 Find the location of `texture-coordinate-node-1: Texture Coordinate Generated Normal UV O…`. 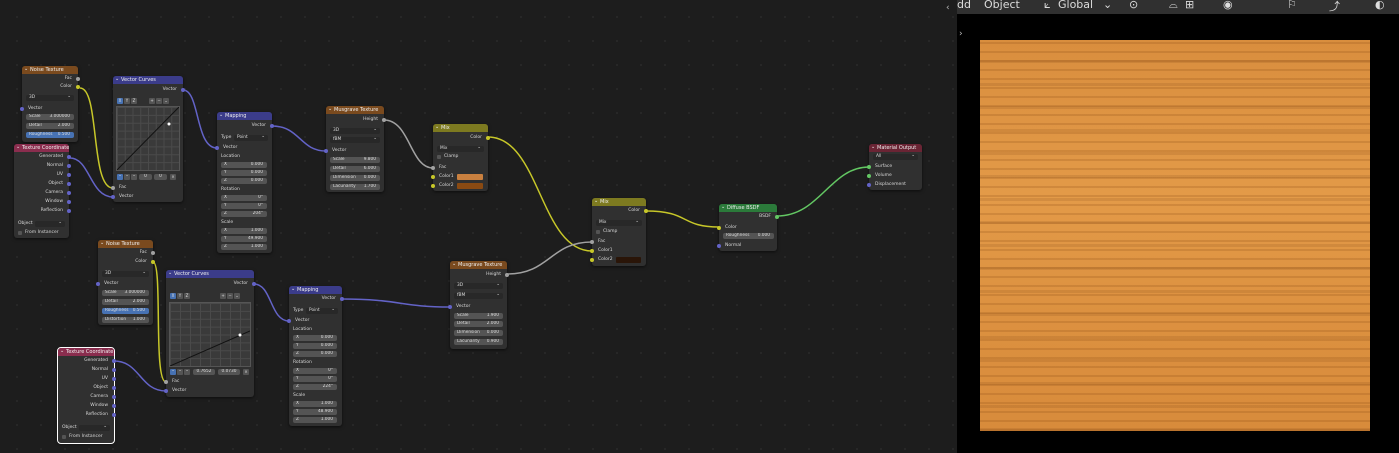

texture-coordinate-node-1: Texture Coordinate Generated Normal UV O… is located at coordinates (42, 191).